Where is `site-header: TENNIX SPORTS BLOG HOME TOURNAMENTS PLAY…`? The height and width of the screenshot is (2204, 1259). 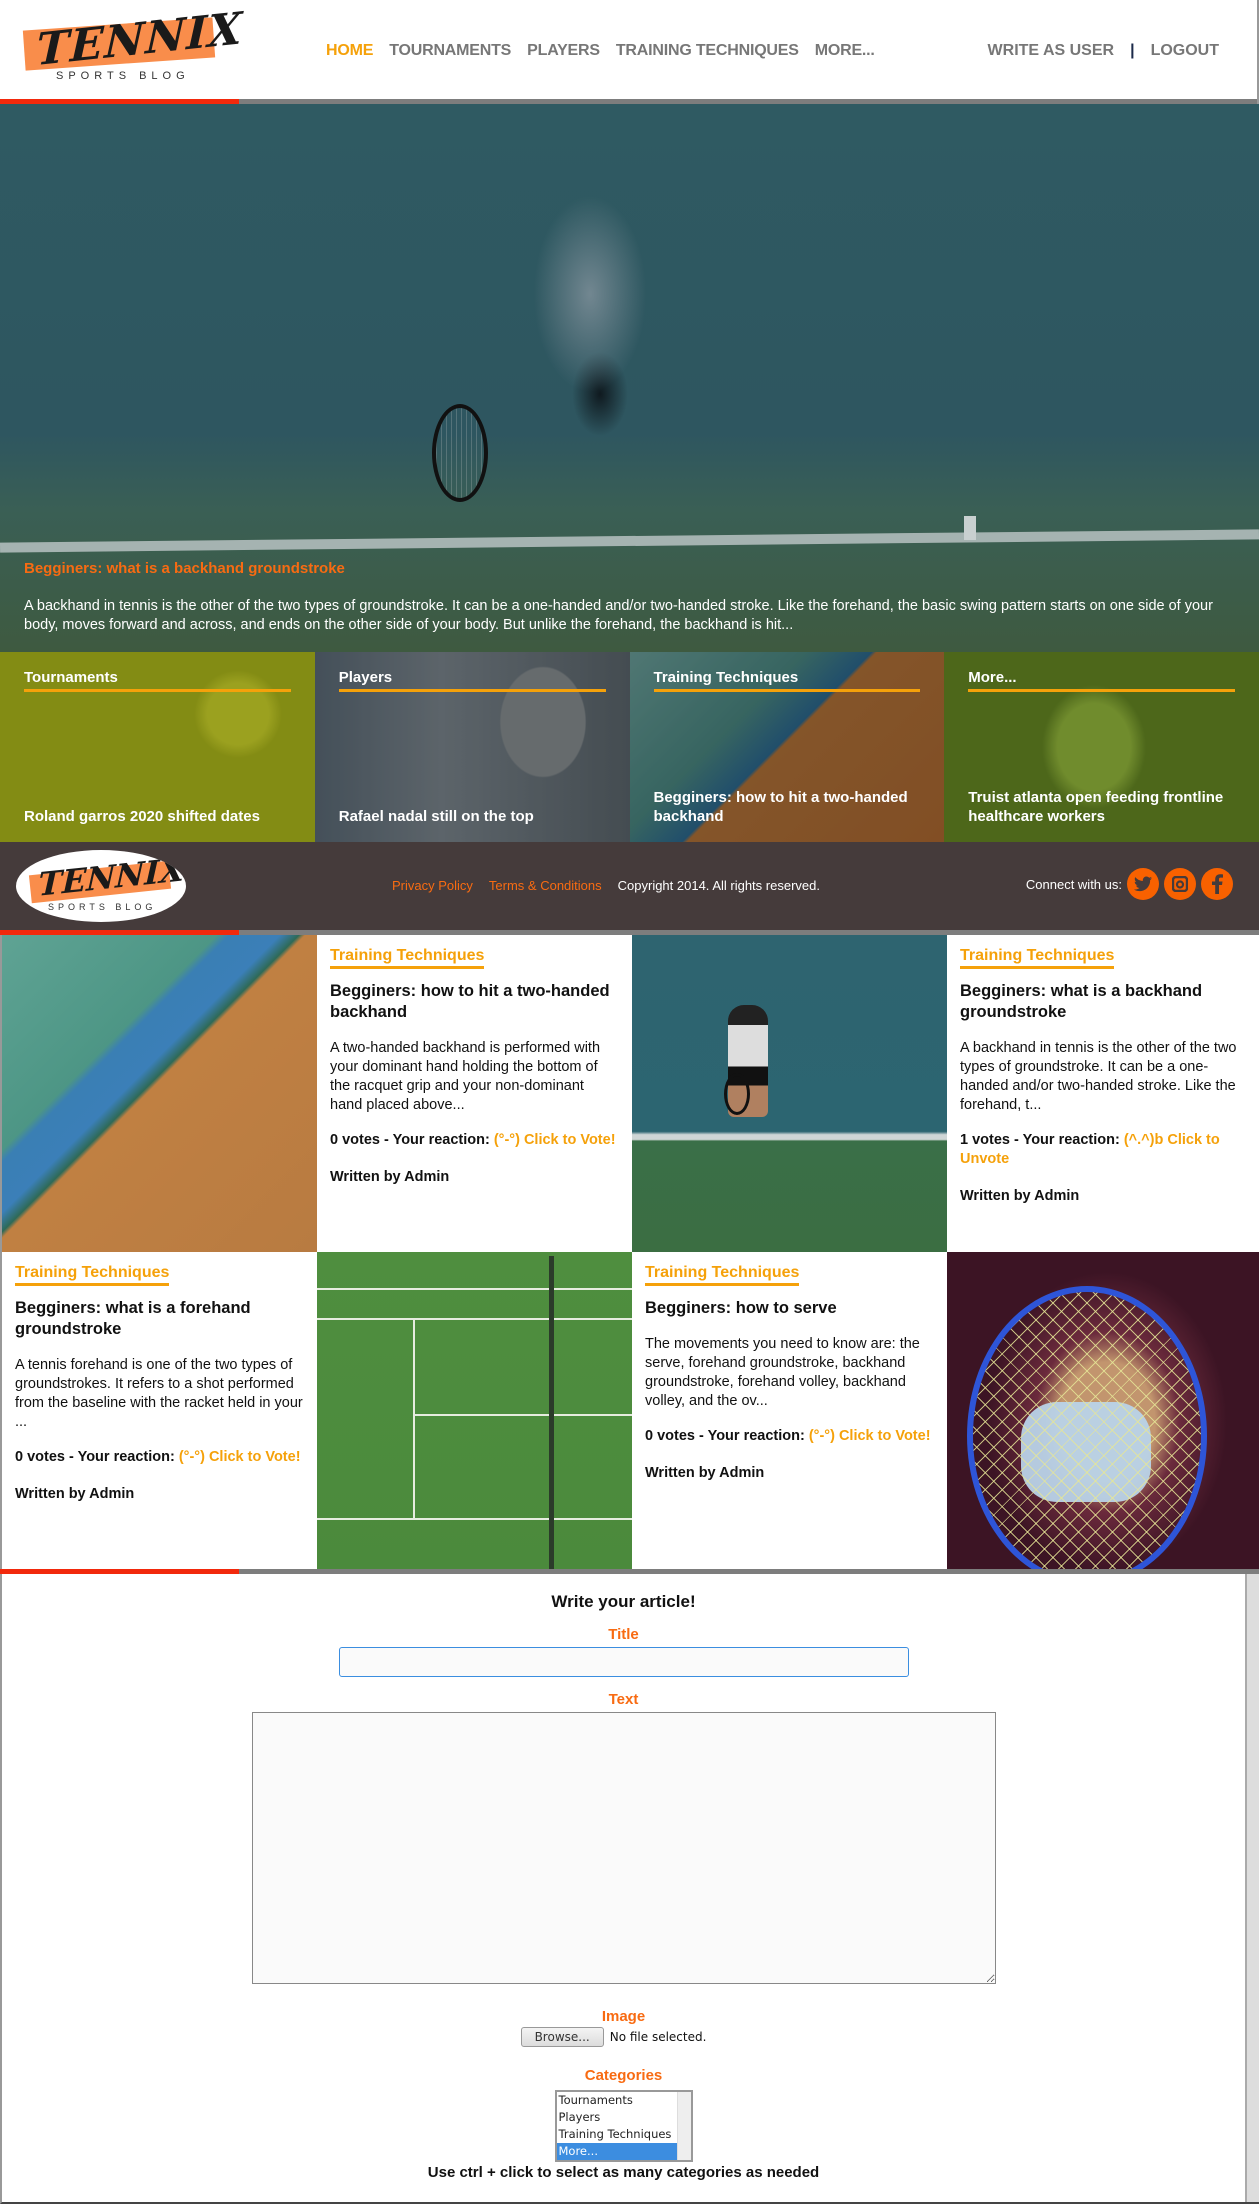 site-header: TENNIX SPORTS BLOG HOME TOURNAMENTS PLAY… is located at coordinates (629, 52).